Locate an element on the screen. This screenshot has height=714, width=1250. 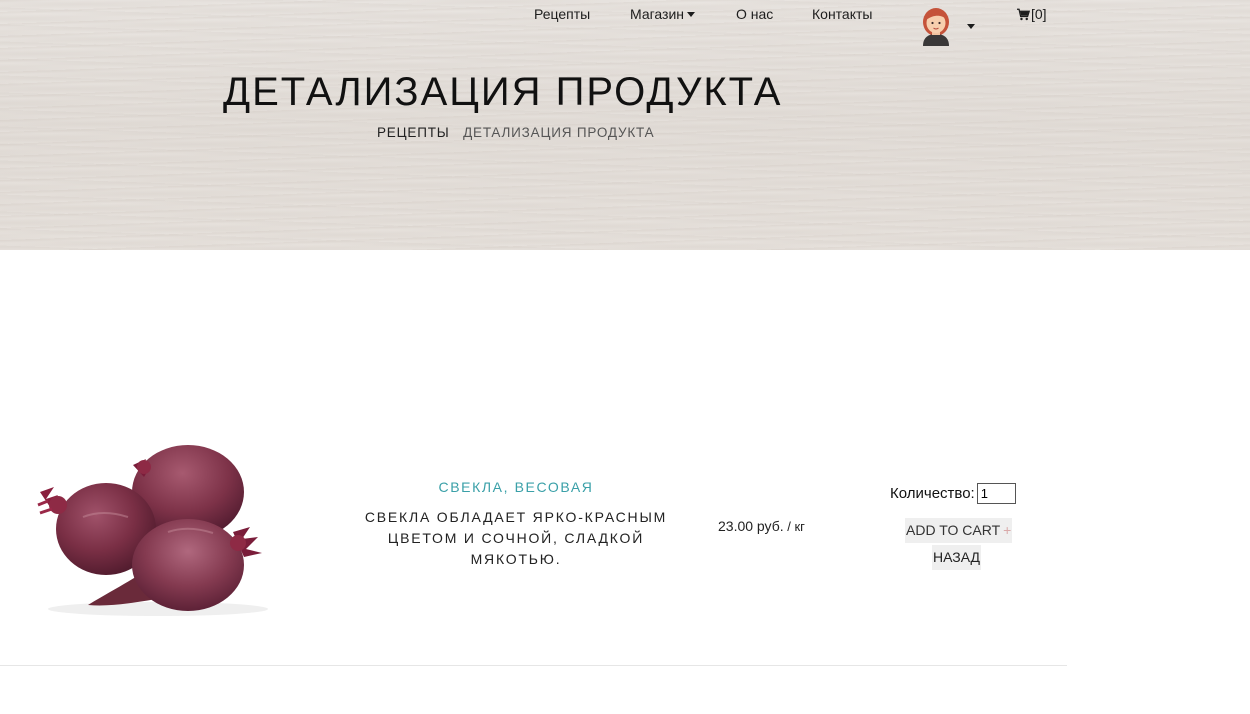
cart-link: [0] is located at coordinates (1032, 14).